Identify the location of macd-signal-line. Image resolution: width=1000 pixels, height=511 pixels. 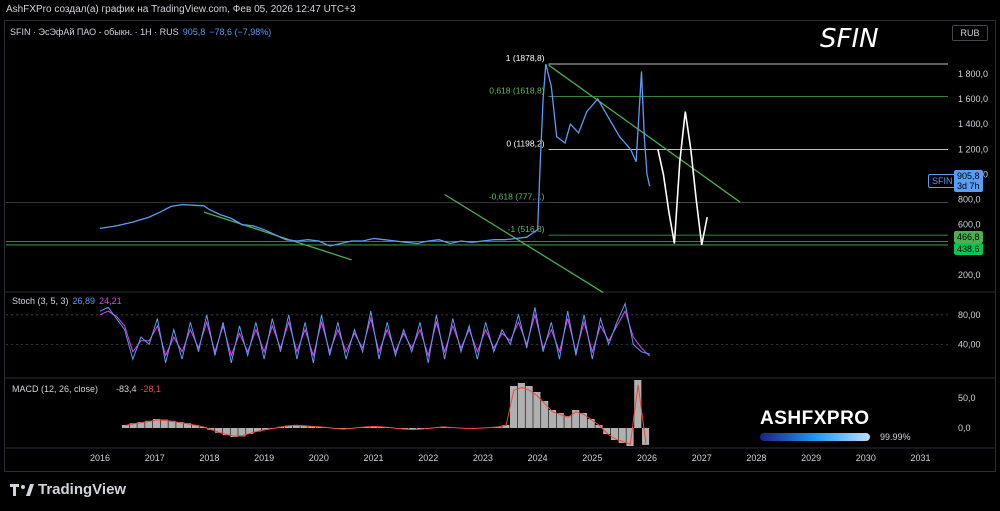
(386, 414).